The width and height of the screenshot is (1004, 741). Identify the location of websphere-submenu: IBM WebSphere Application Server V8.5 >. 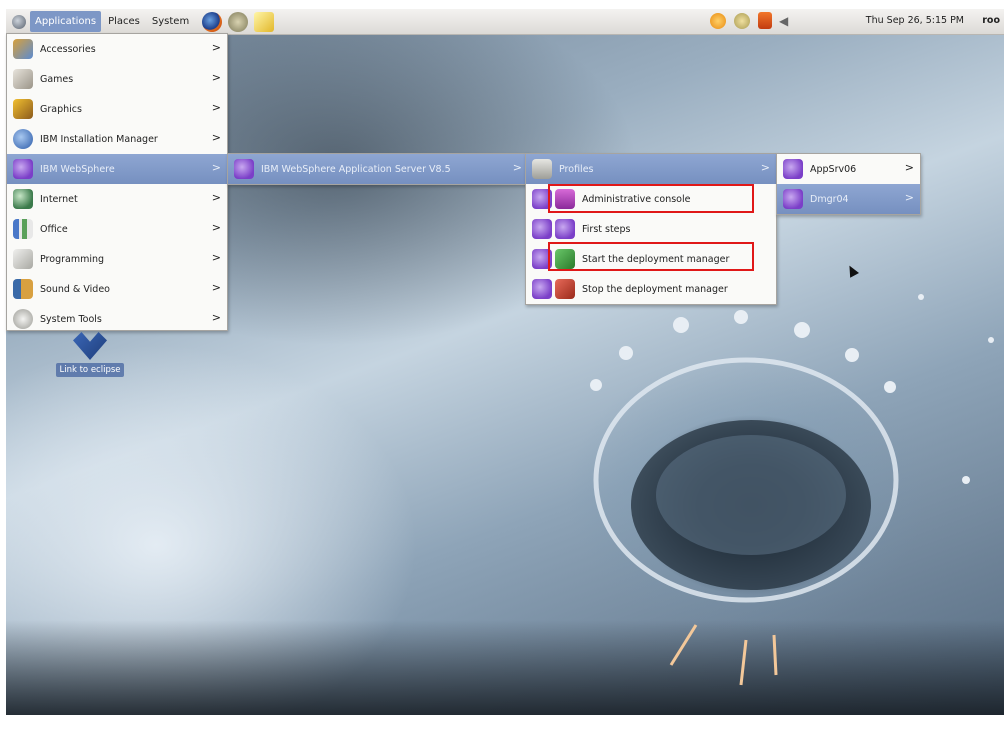
(378, 169).